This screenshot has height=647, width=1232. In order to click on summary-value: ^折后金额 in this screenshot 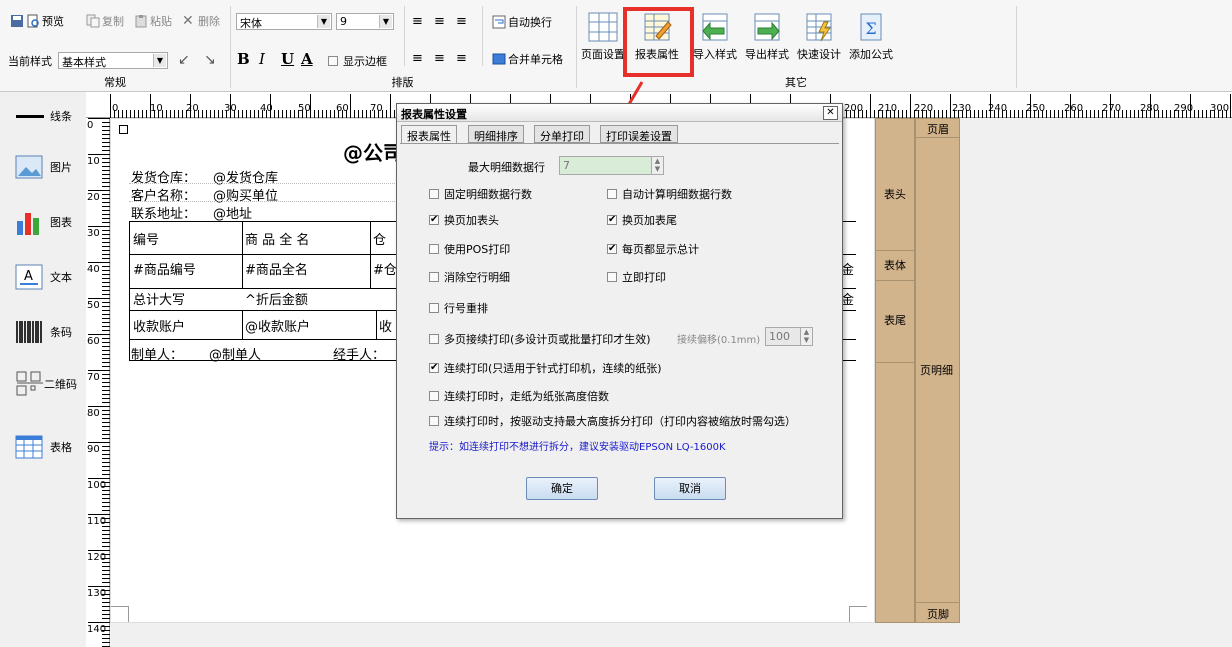, I will do `click(276, 298)`.